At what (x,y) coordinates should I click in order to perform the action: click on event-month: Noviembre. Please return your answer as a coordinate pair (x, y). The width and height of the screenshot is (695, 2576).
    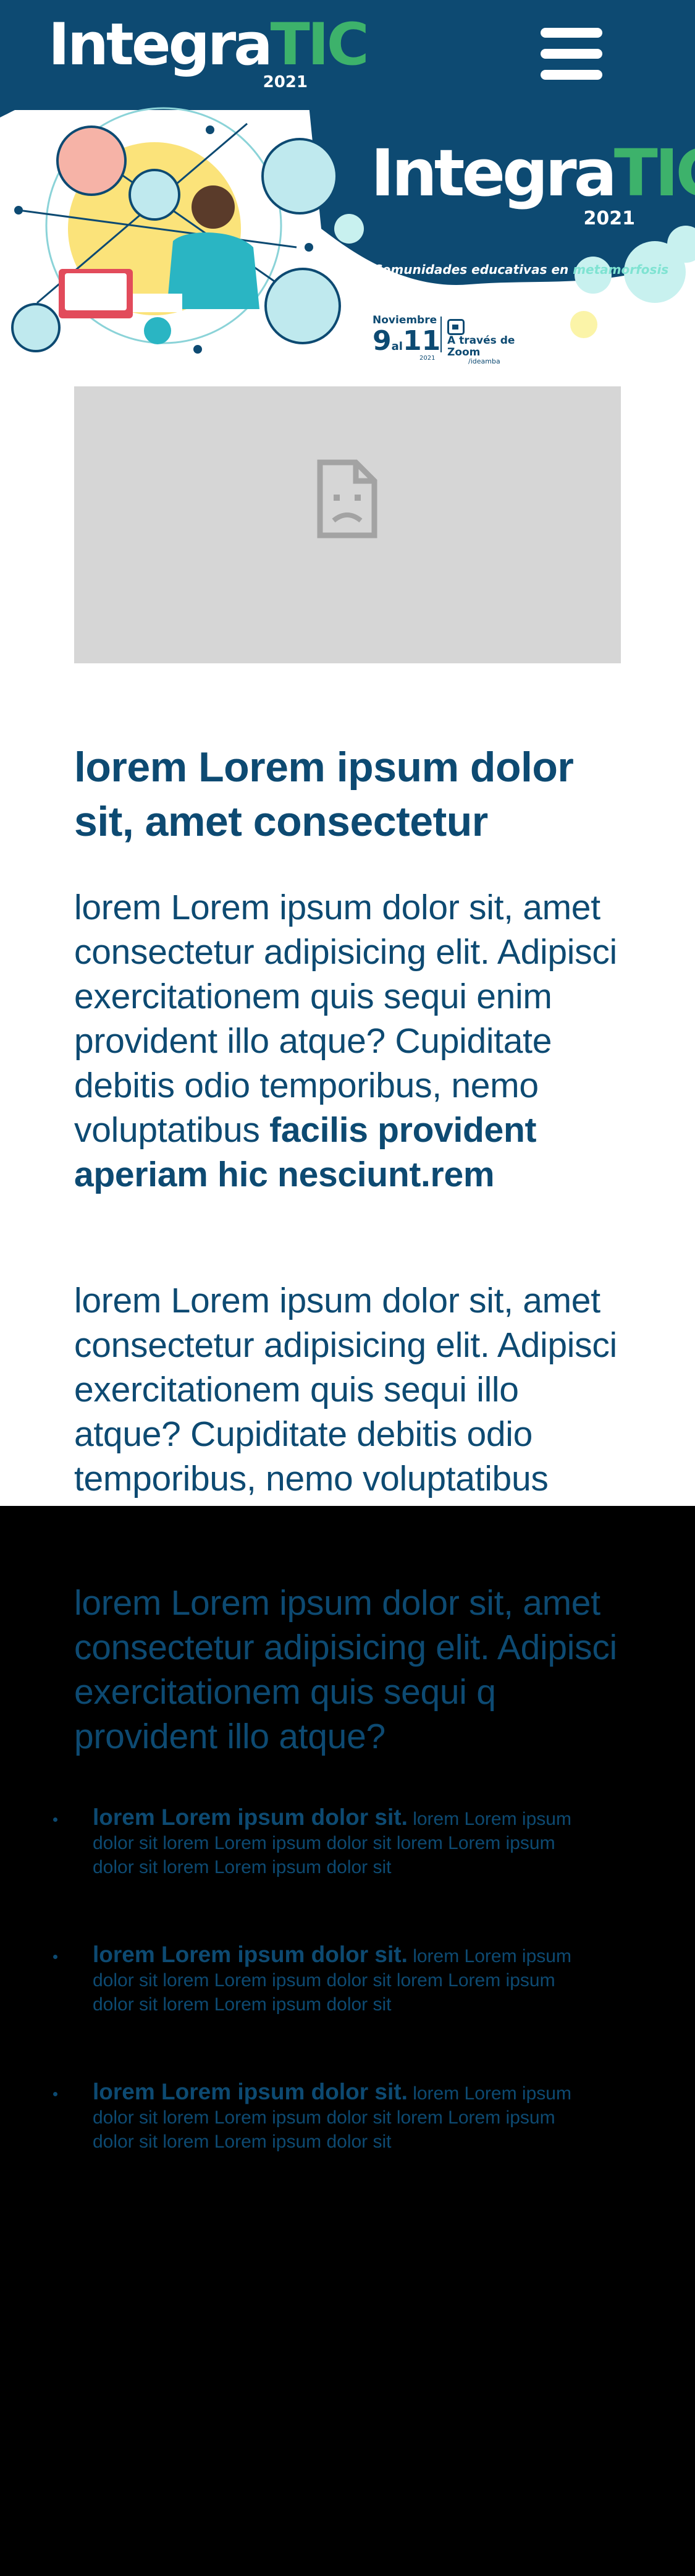
    Looking at the image, I should click on (405, 320).